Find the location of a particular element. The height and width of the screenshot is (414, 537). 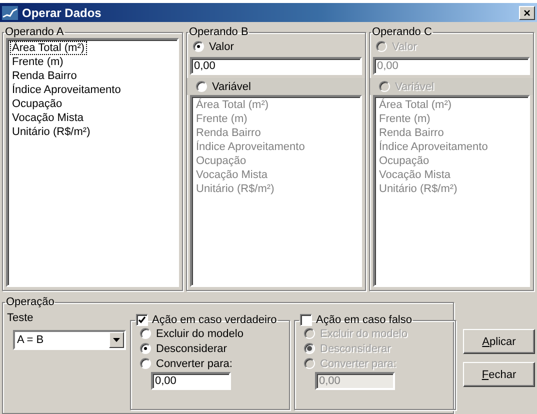

dropdown-button is located at coordinates (116, 340).